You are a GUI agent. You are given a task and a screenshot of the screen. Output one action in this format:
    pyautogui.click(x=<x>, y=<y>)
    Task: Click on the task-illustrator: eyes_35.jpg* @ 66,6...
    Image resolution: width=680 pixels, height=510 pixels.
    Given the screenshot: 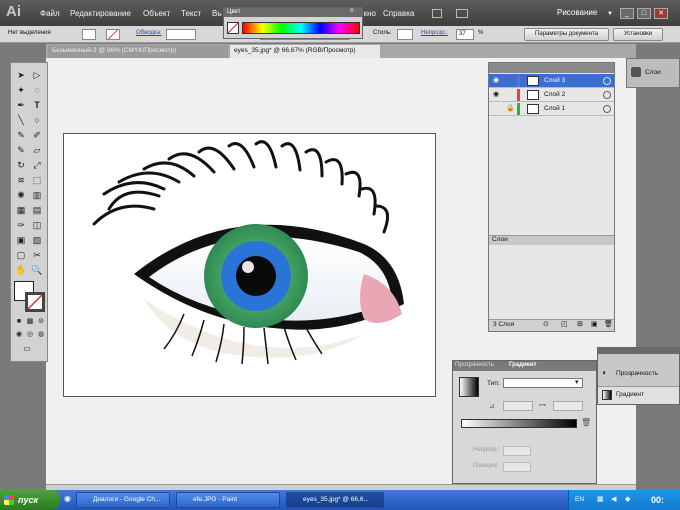 What is the action you would take?
    pyautogui.click(x=335, y=500)
    